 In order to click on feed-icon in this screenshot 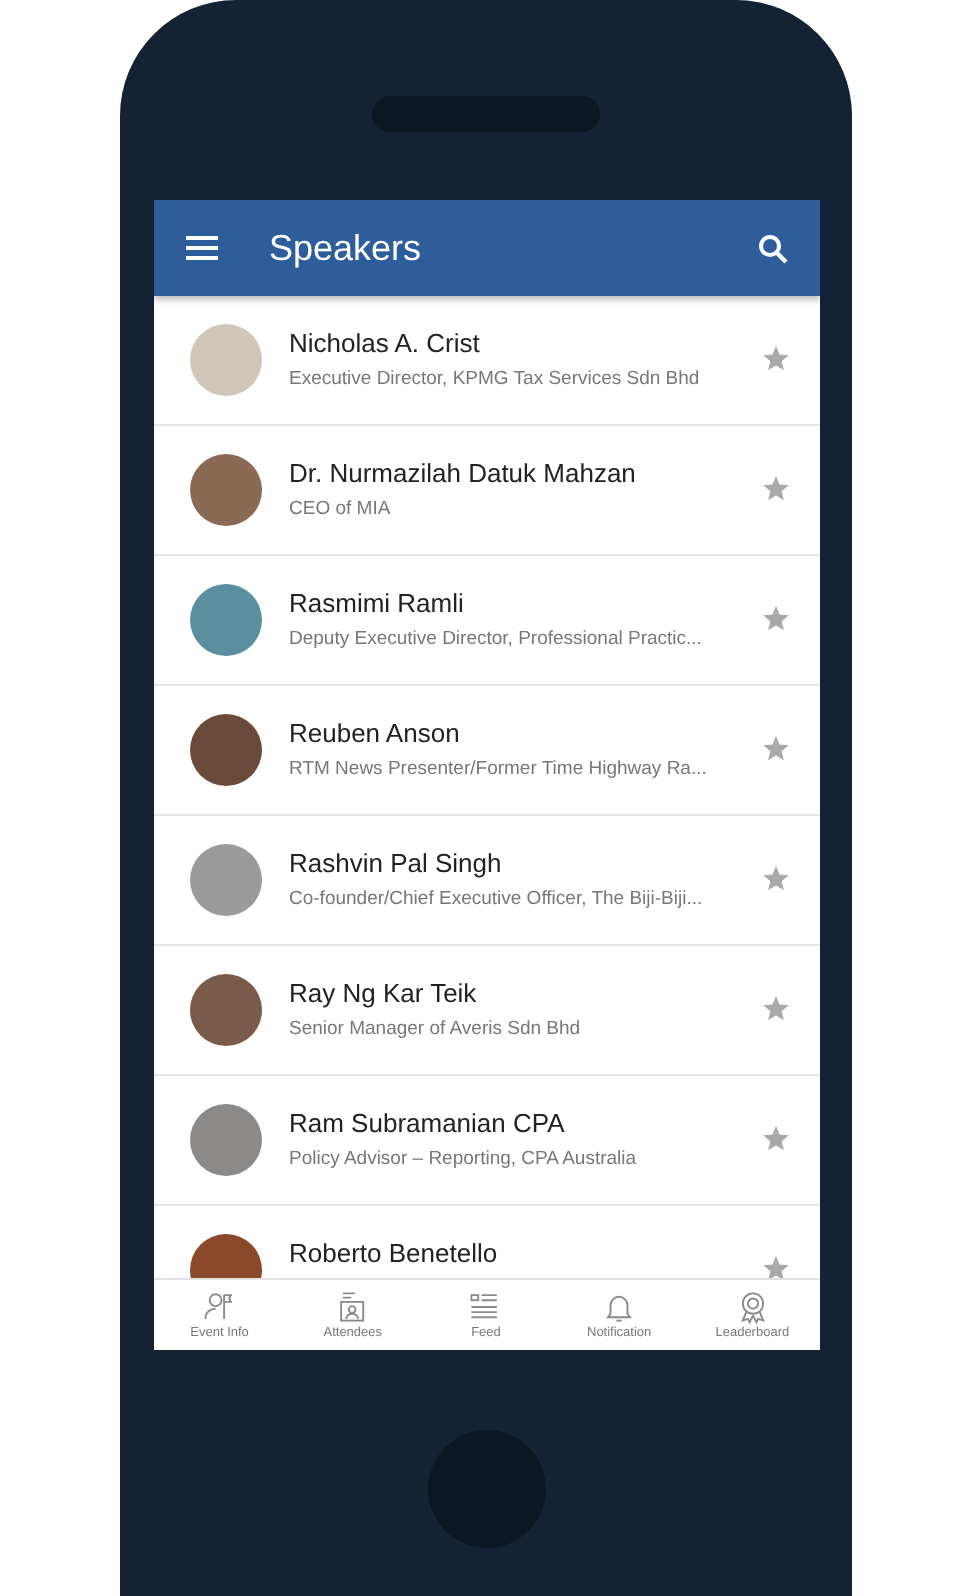, I will do `click(485, 1307)`.